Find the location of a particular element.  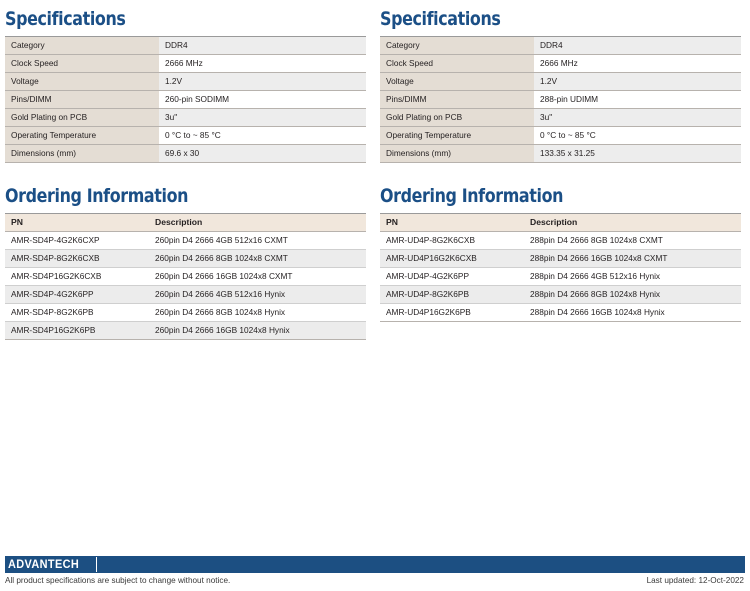

cell-description: 260pin D4 2666 16GB 1024x8 Hynix is located at coordinates (257, 330).